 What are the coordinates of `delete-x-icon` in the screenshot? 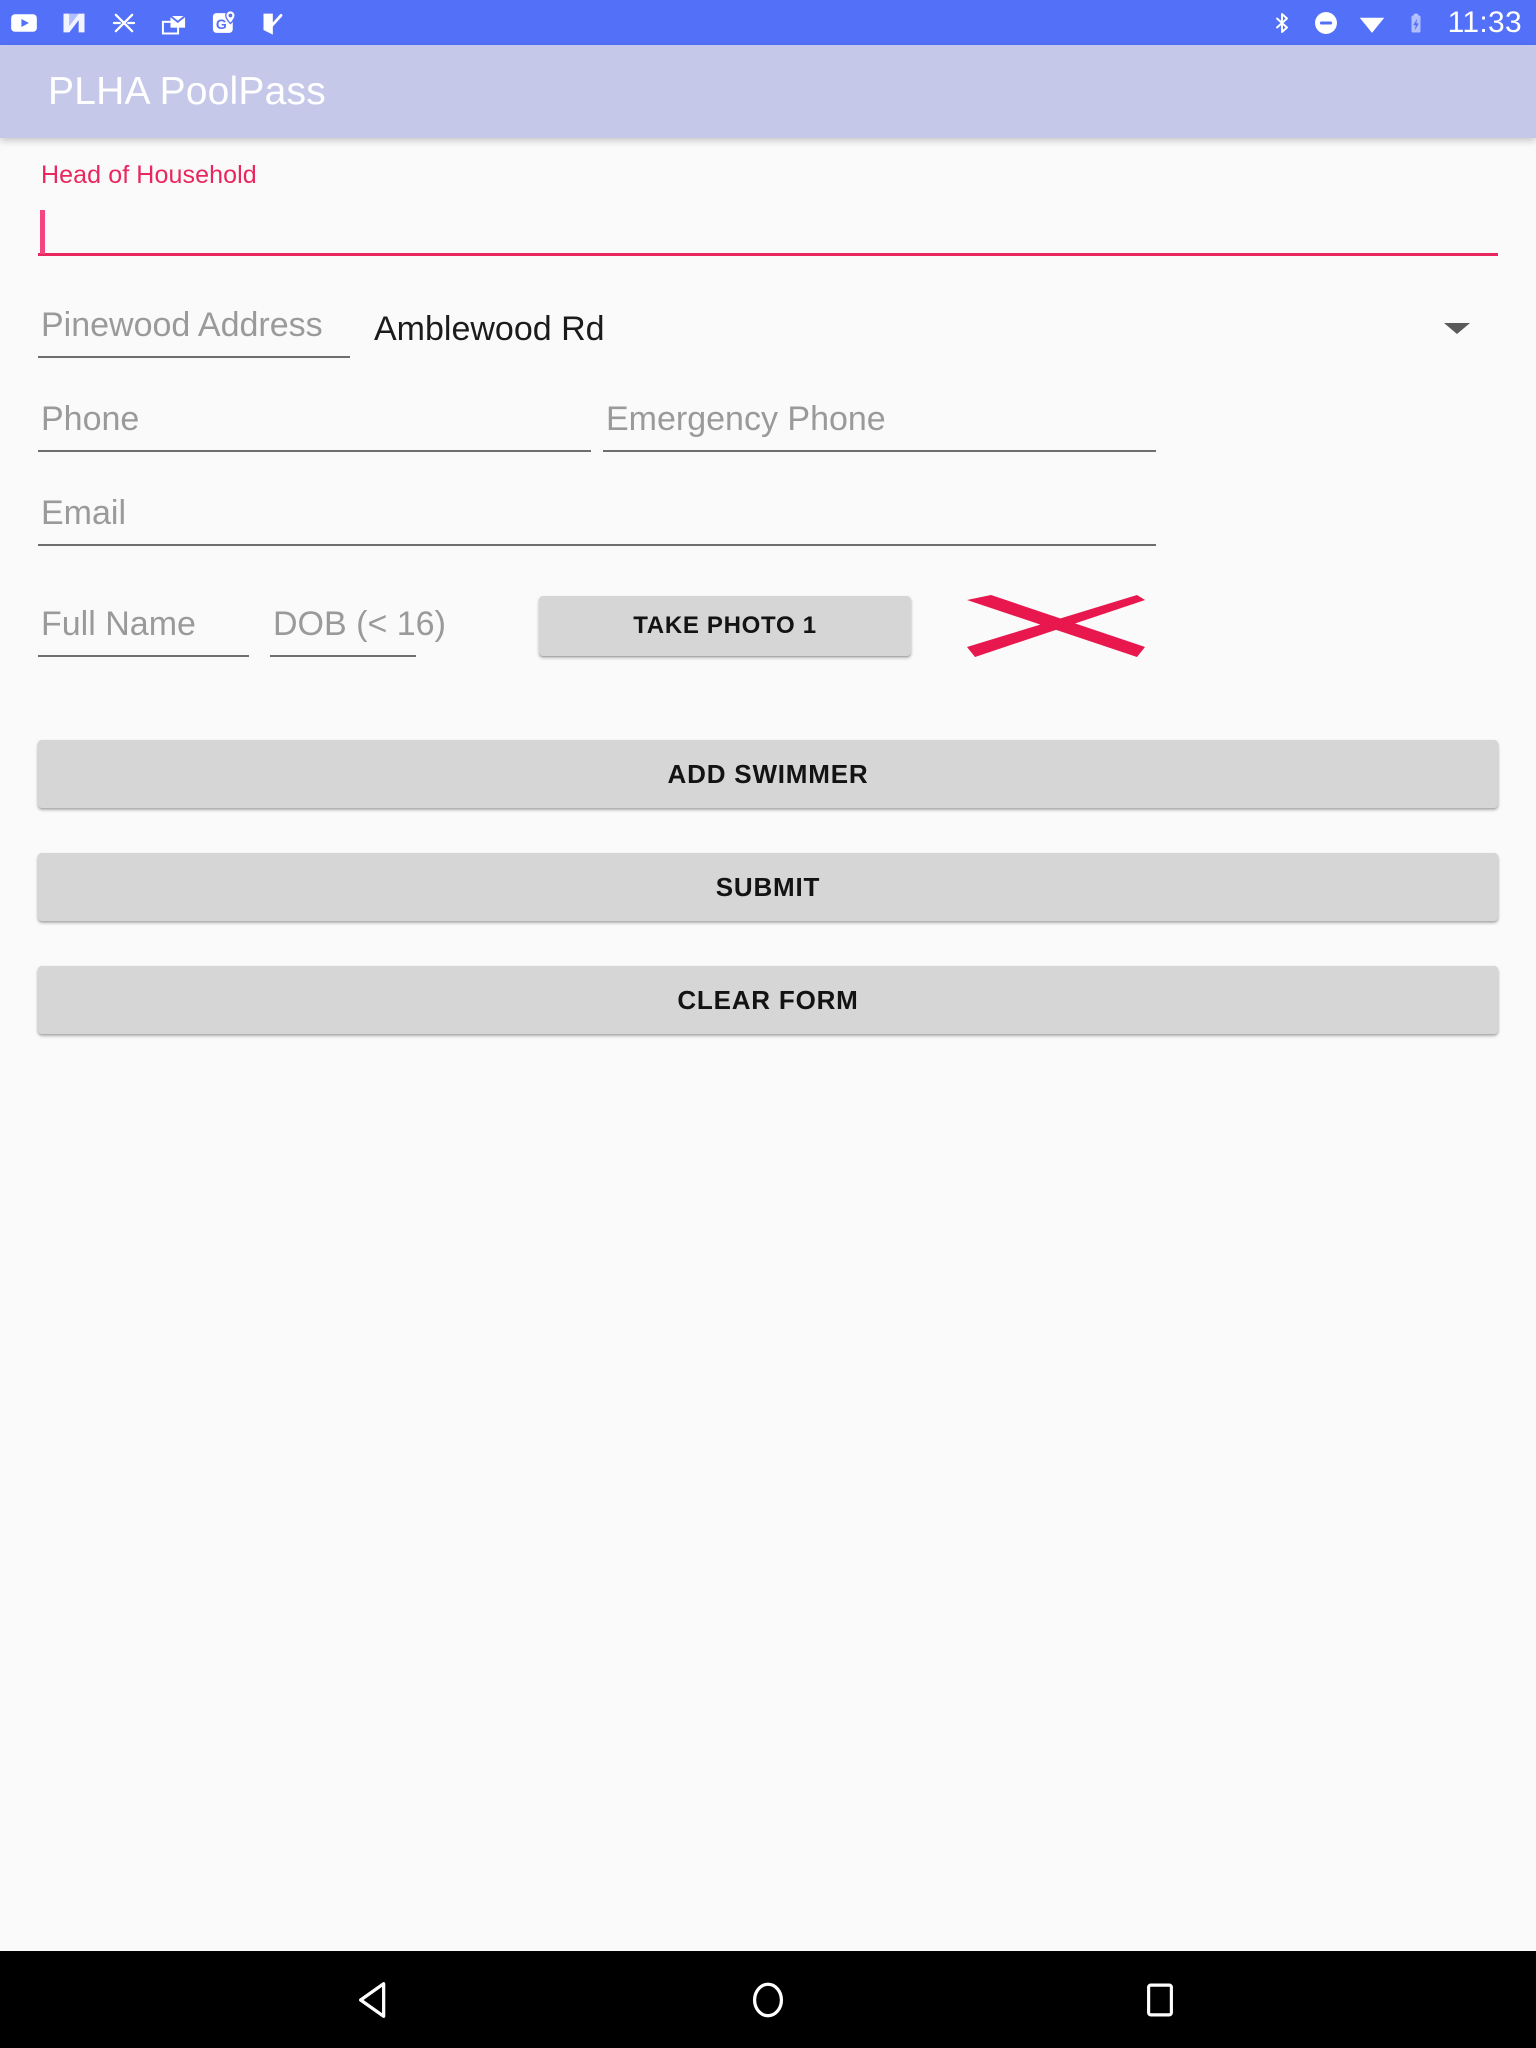 It's located at (1056, 626).